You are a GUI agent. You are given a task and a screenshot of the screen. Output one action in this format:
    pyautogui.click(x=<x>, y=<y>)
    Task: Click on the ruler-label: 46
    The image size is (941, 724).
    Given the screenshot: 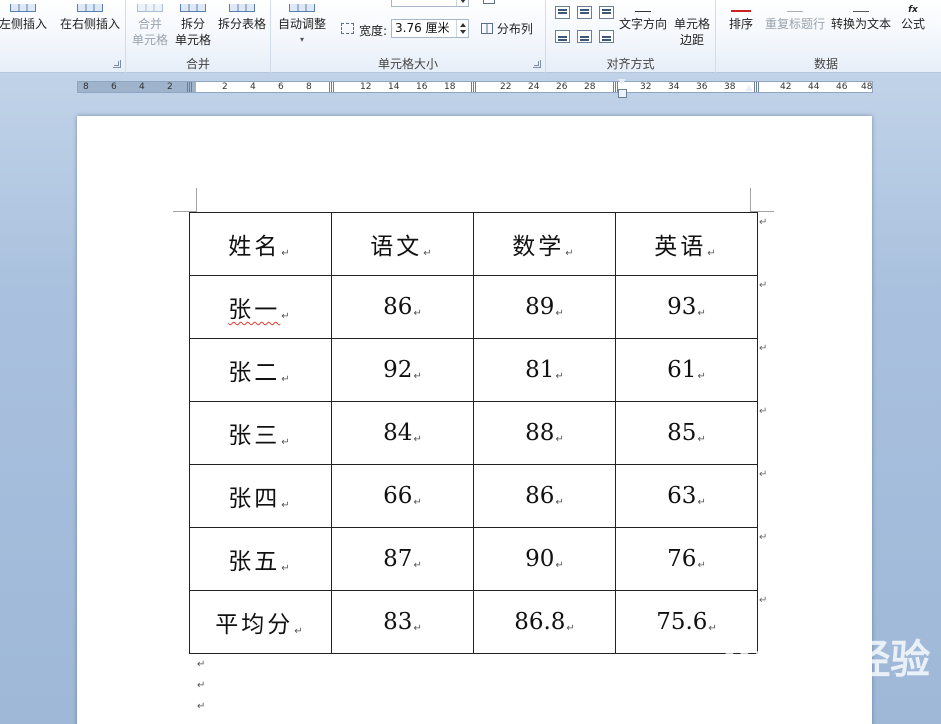 What is the action you would take?
    pyautogui.click(x=842, y=87)
    